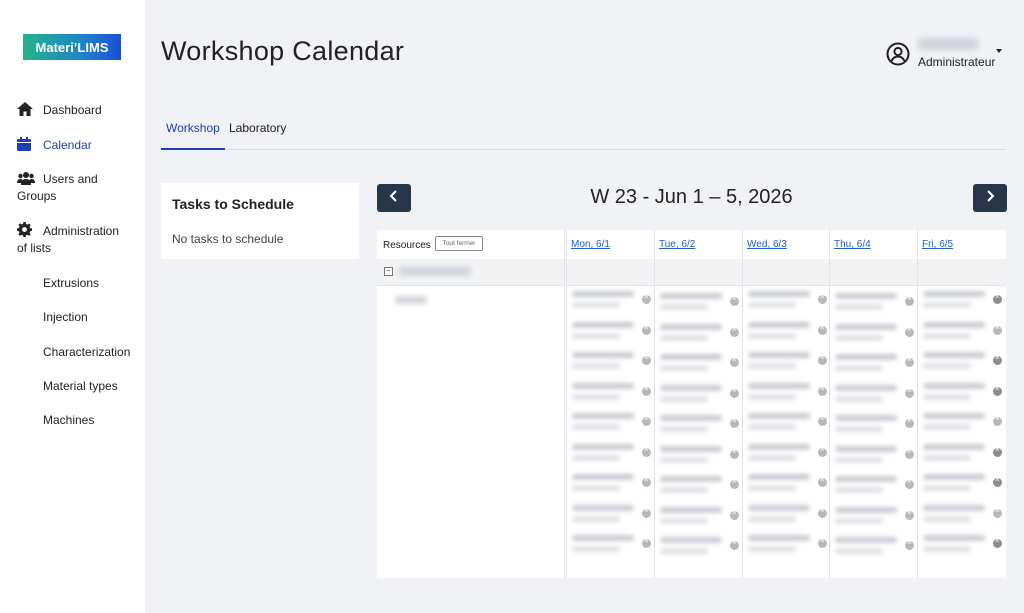 The width and height of the screenshot is (1024, 613). I want to click on day-column-wed: Wed, 6/3, so click(786, 404).